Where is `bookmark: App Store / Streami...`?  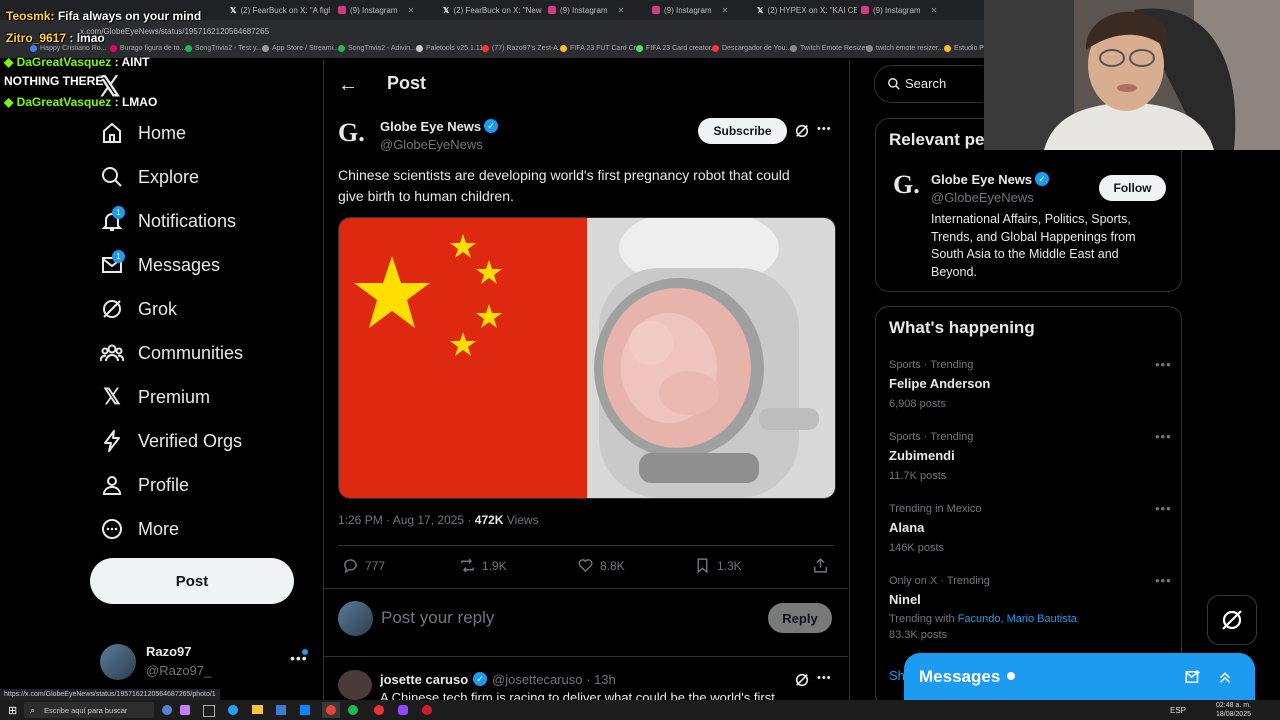 bookmark: App Store / Streami... is located at coordinates (300, 48).